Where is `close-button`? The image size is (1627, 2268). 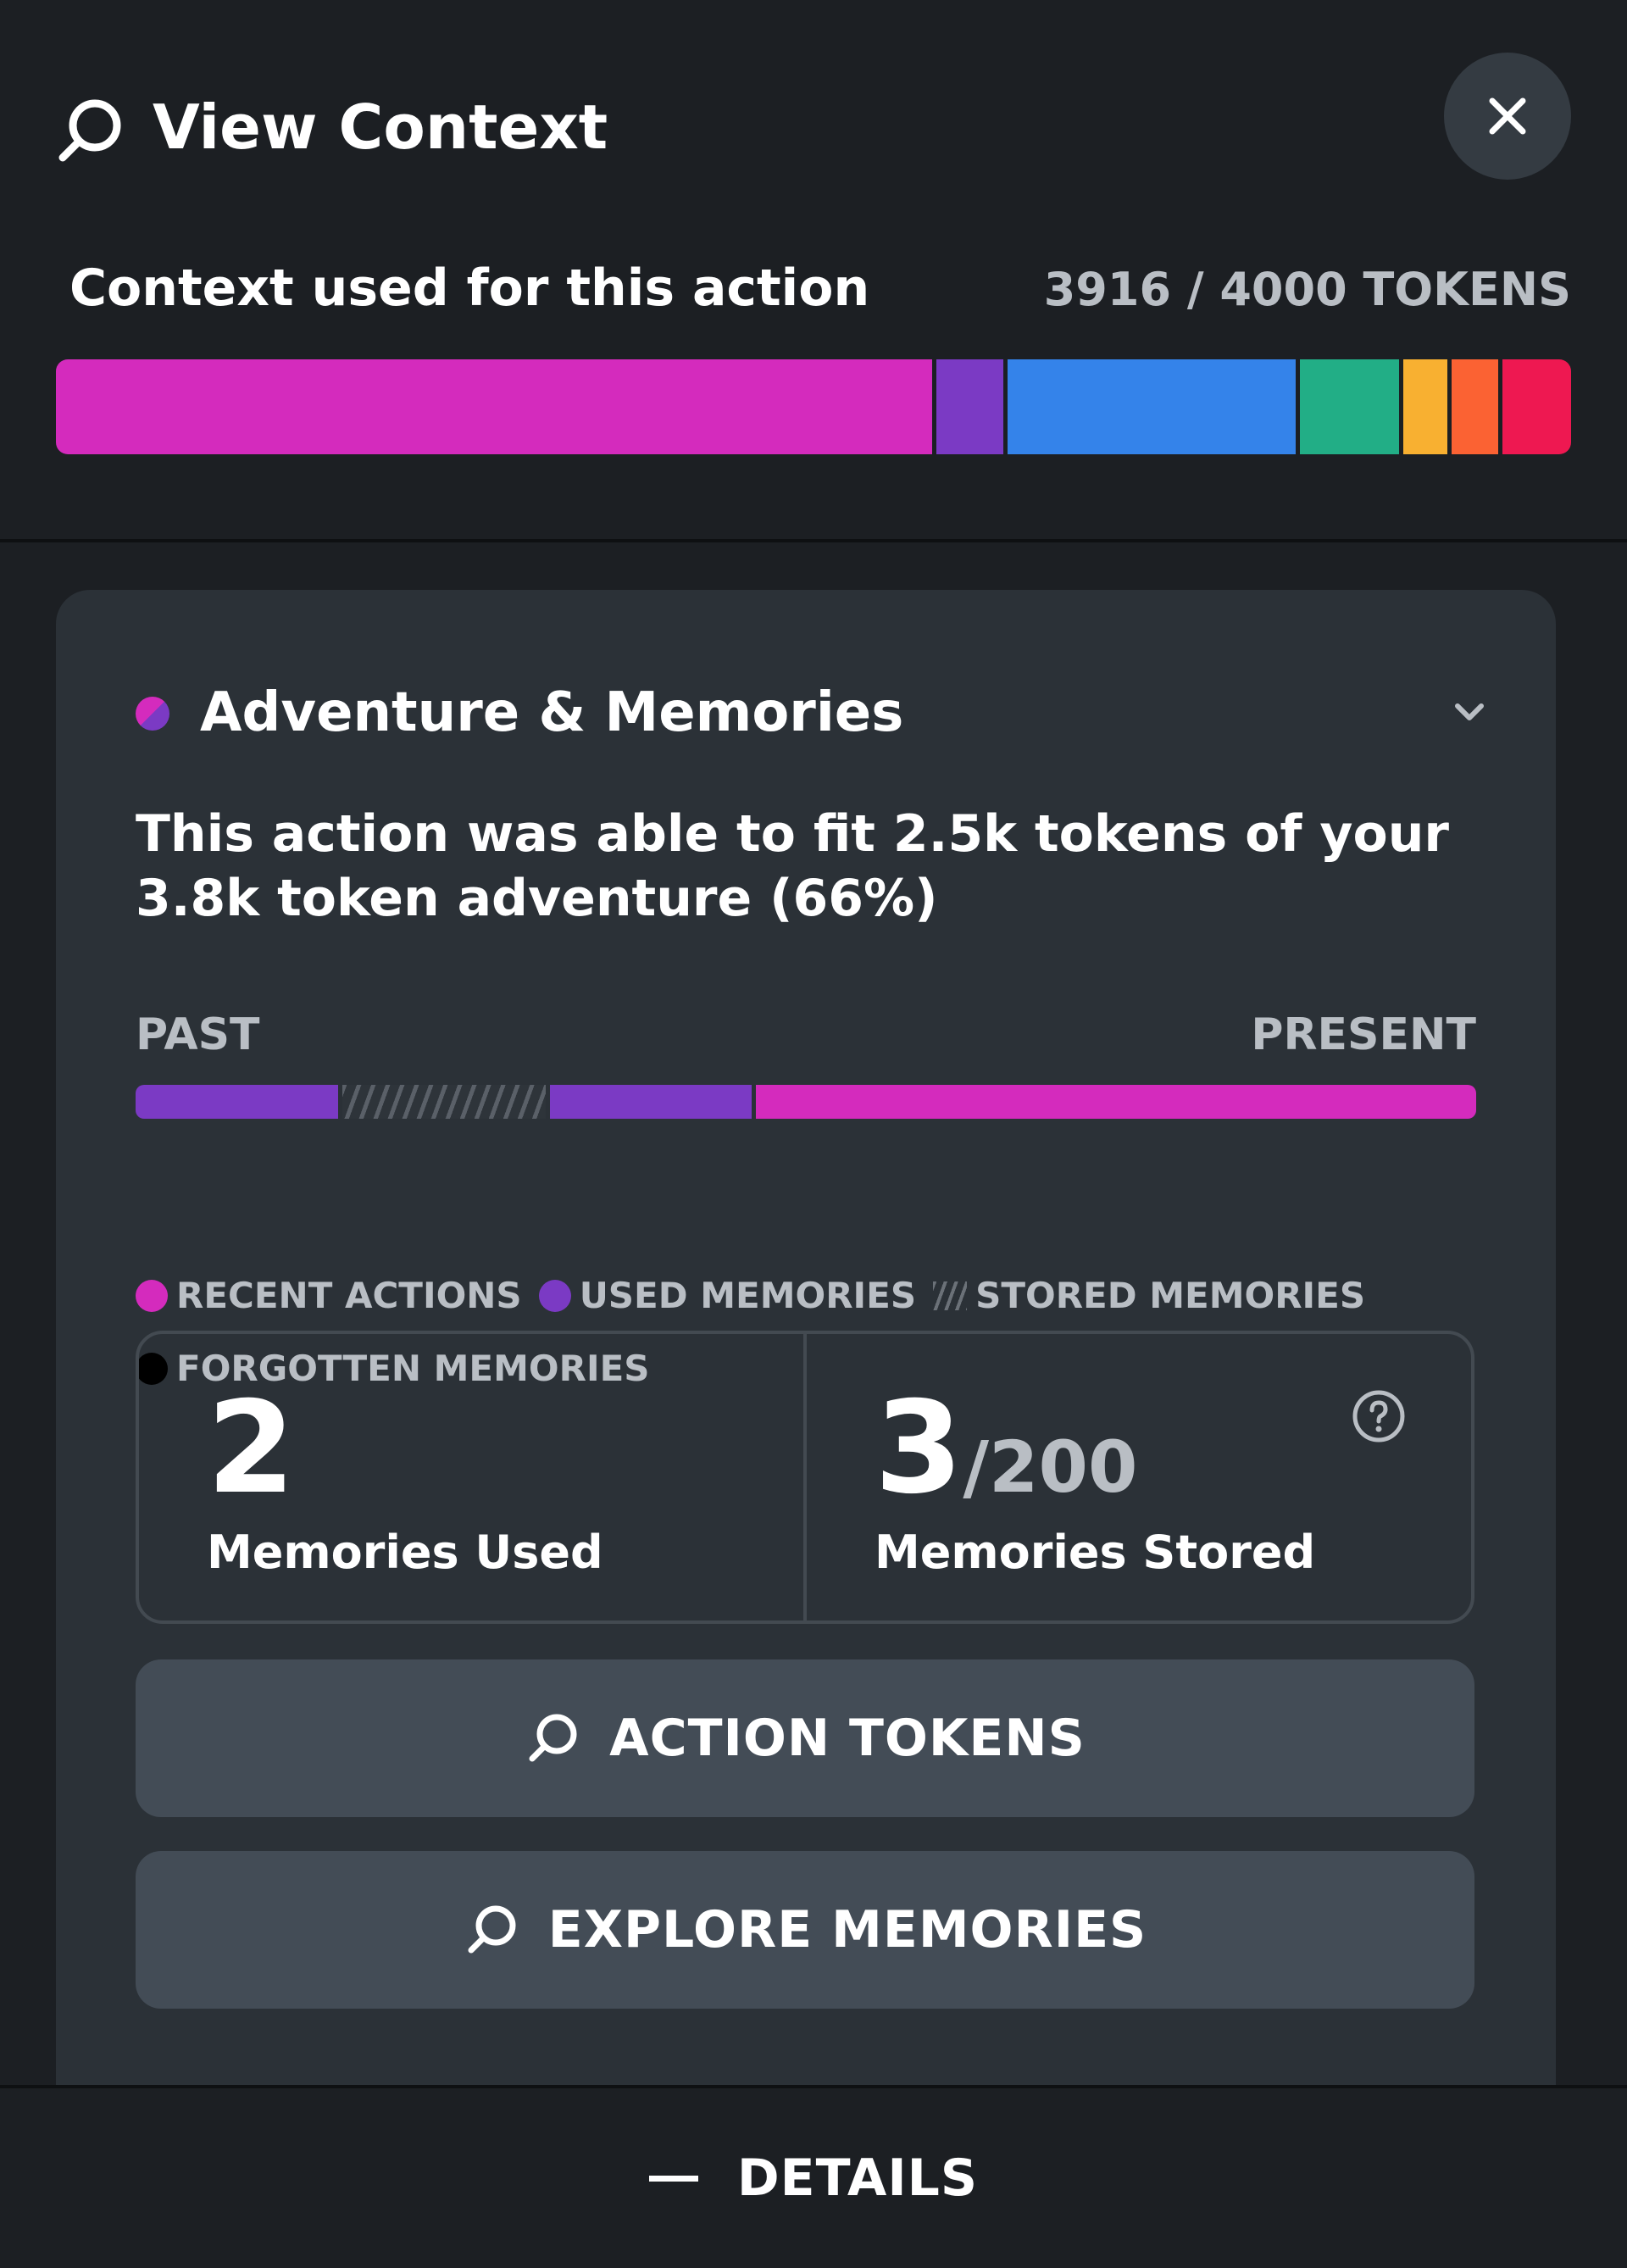 close-button is located at coordinates (1508, 117).